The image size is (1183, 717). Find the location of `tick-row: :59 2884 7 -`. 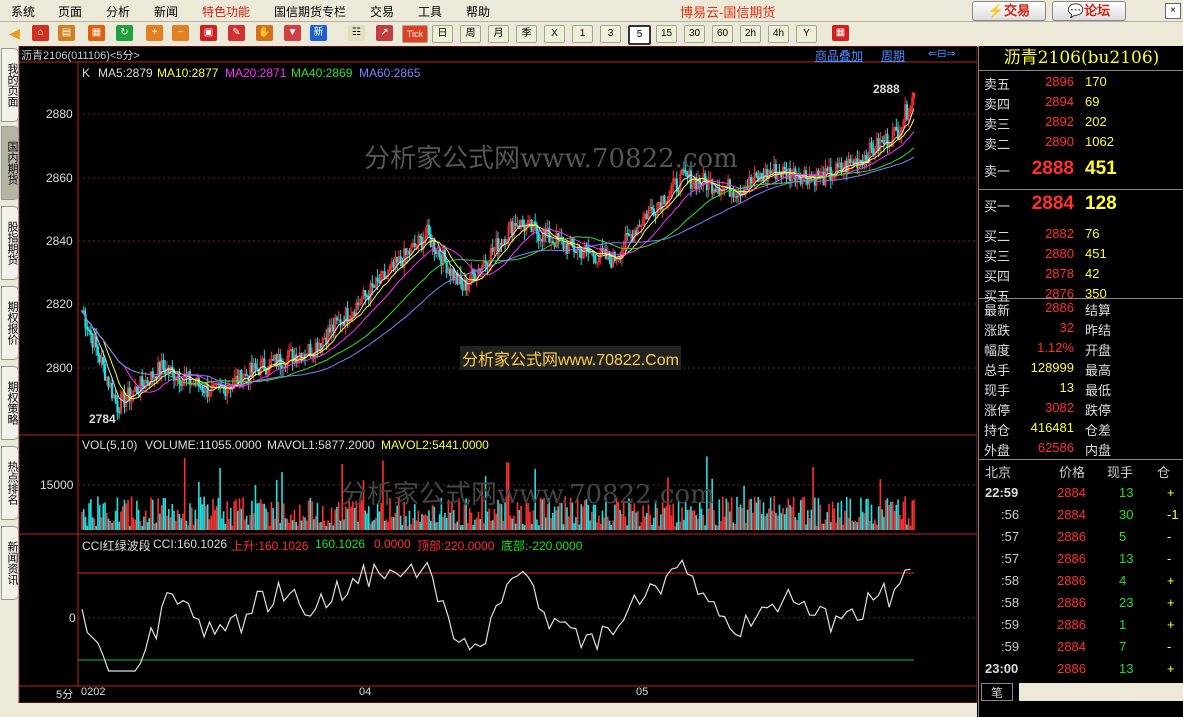

tick-row: :59 2884 7 - is located at coordinates (1081, 647).